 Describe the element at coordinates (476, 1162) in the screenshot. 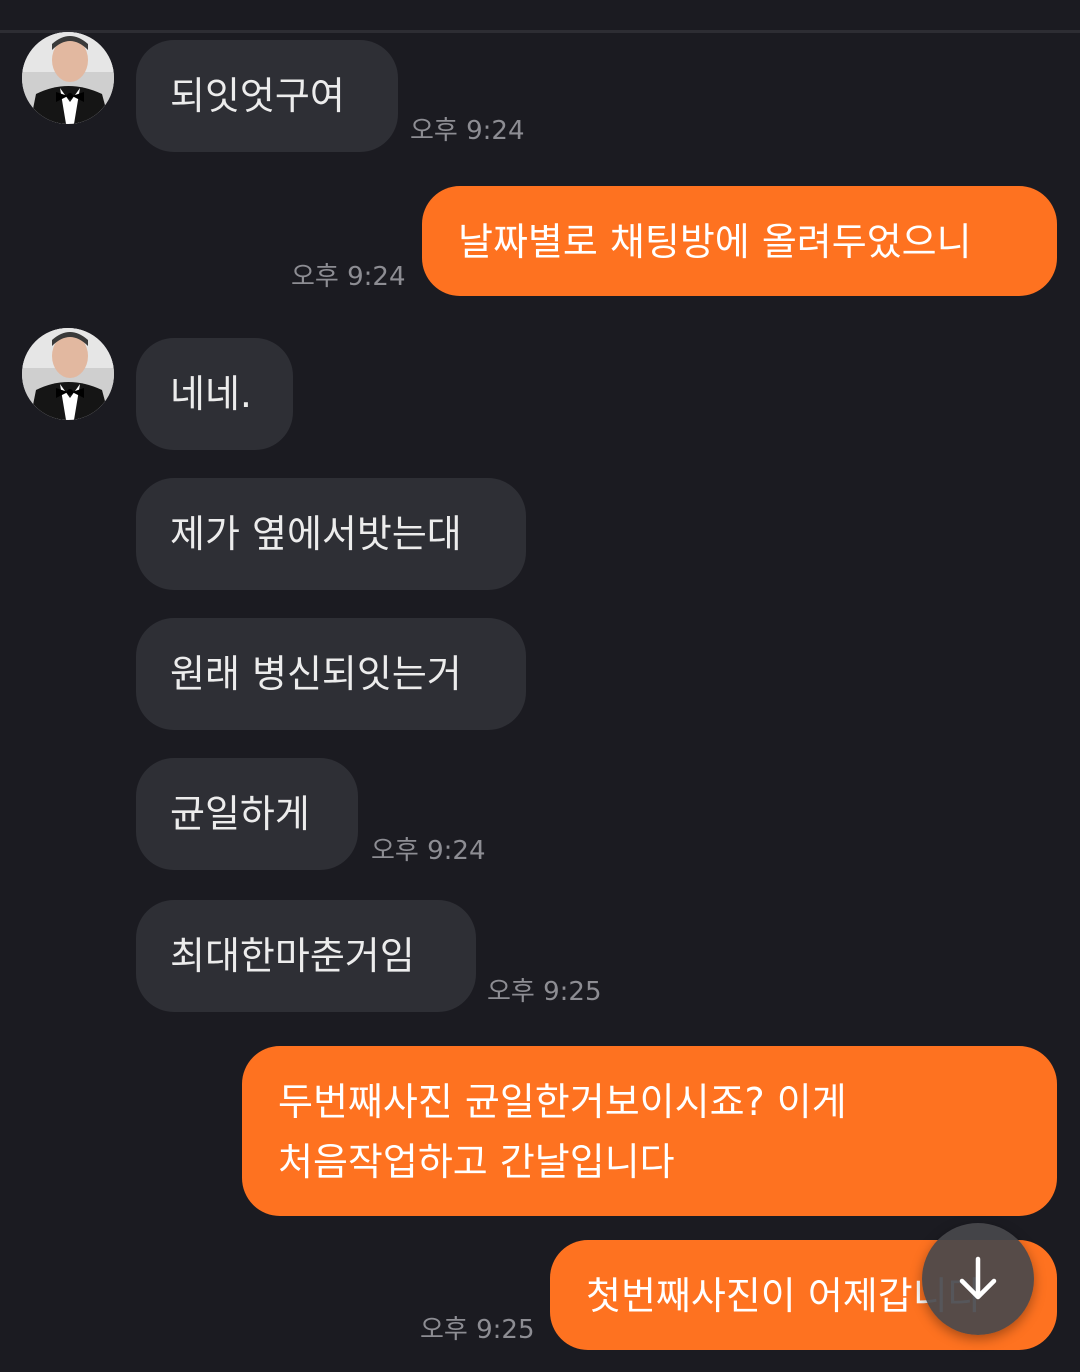

I see `message-text-line: 처음작업하고 간날입니다` at that location.